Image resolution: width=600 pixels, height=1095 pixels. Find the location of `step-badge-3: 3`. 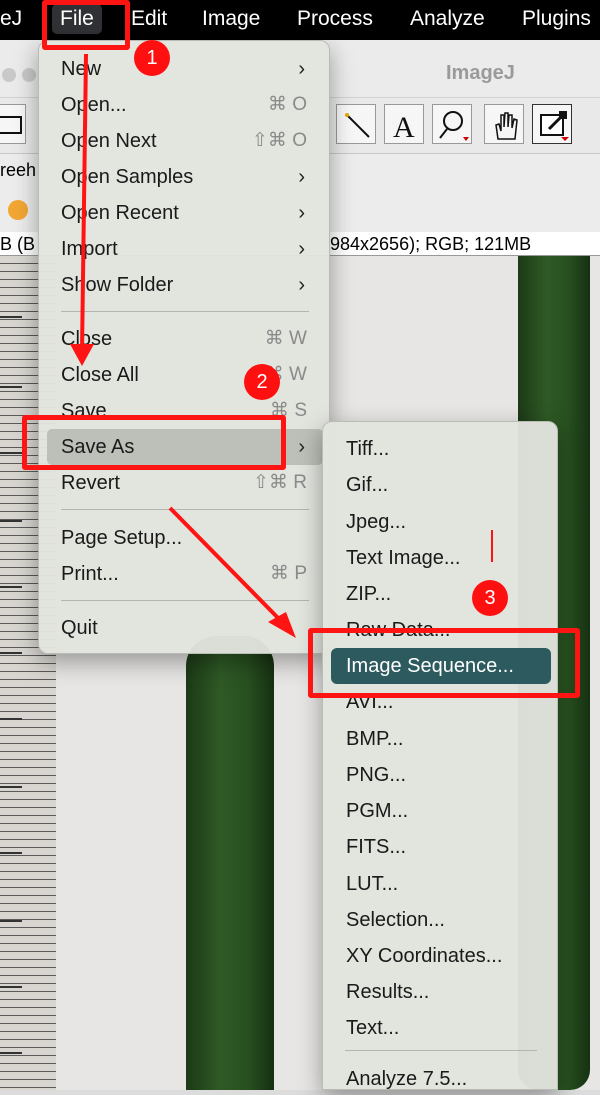

step-badge-3: 3 is located at coordinates (490, 598).